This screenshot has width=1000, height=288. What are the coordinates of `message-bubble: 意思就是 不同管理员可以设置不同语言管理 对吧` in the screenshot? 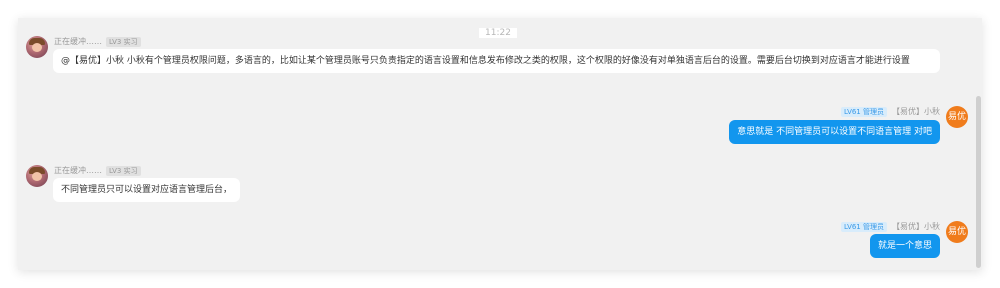 It's located at (834, 132).